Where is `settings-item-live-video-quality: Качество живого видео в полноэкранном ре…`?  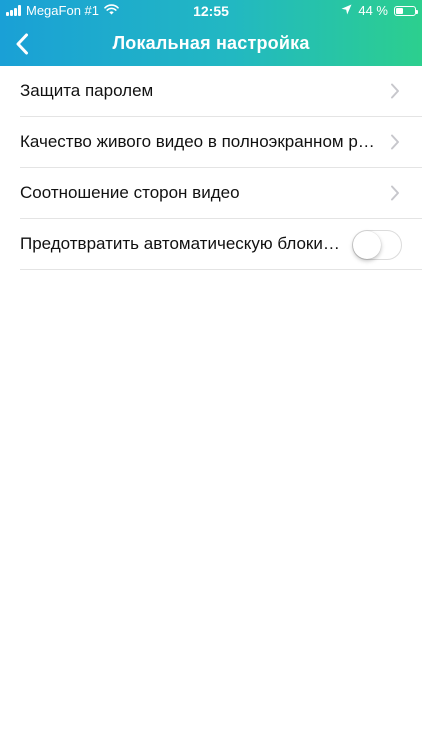
settings-item-live-video-quality: Качество живого видео в полноэкранном ре… is located at coordinates (221, 142).